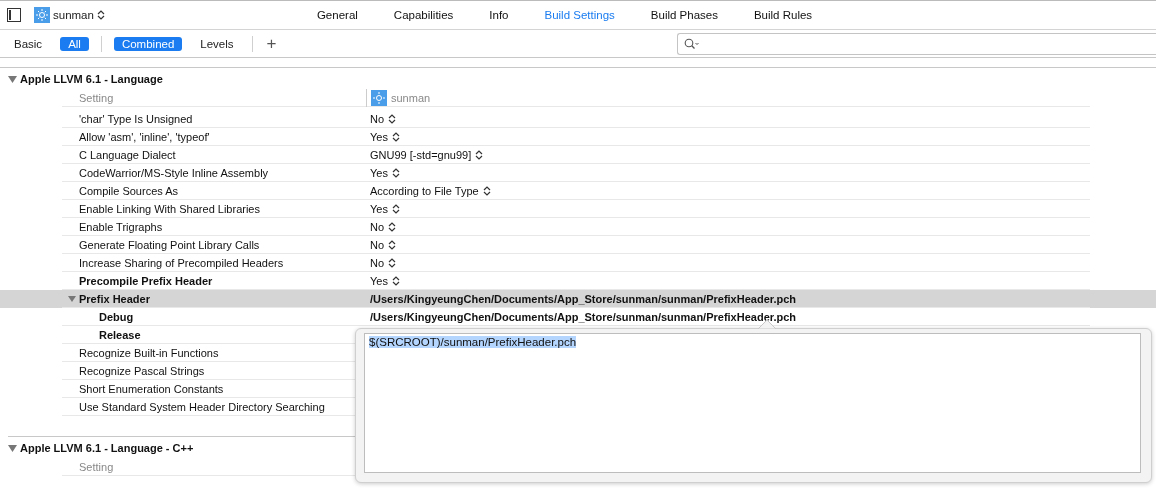 This screenshot has width=1156, height=488. I want to click on section-title: Apple LLVM 6.1 - Language - C++, so click(107, 448).